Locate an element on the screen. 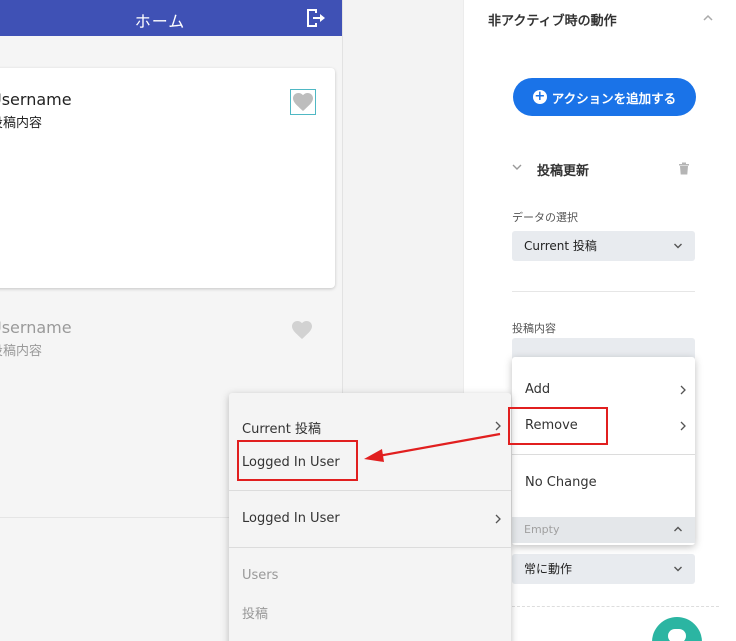  app-bar: ホーム is located at coordinates (171, 18).